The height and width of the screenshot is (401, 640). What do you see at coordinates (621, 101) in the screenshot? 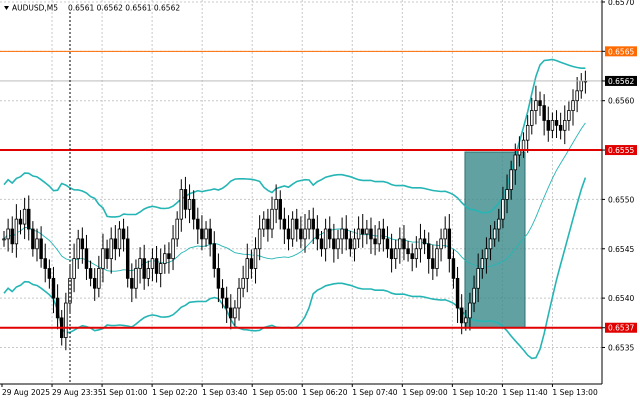
I see `y-tick-label: 0.6560` at bounding box center [621, 101].